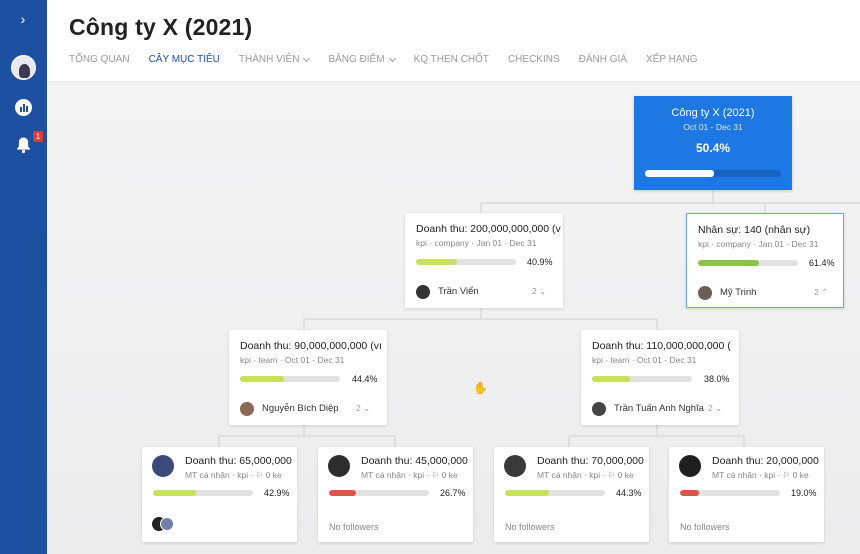  I want to click on notification-badge: 1, so click(38, 136).